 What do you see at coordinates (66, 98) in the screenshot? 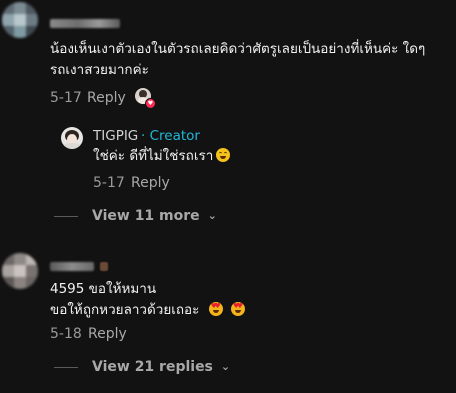
I see `comment-date: 5-17` at bounding box center [66, 98].